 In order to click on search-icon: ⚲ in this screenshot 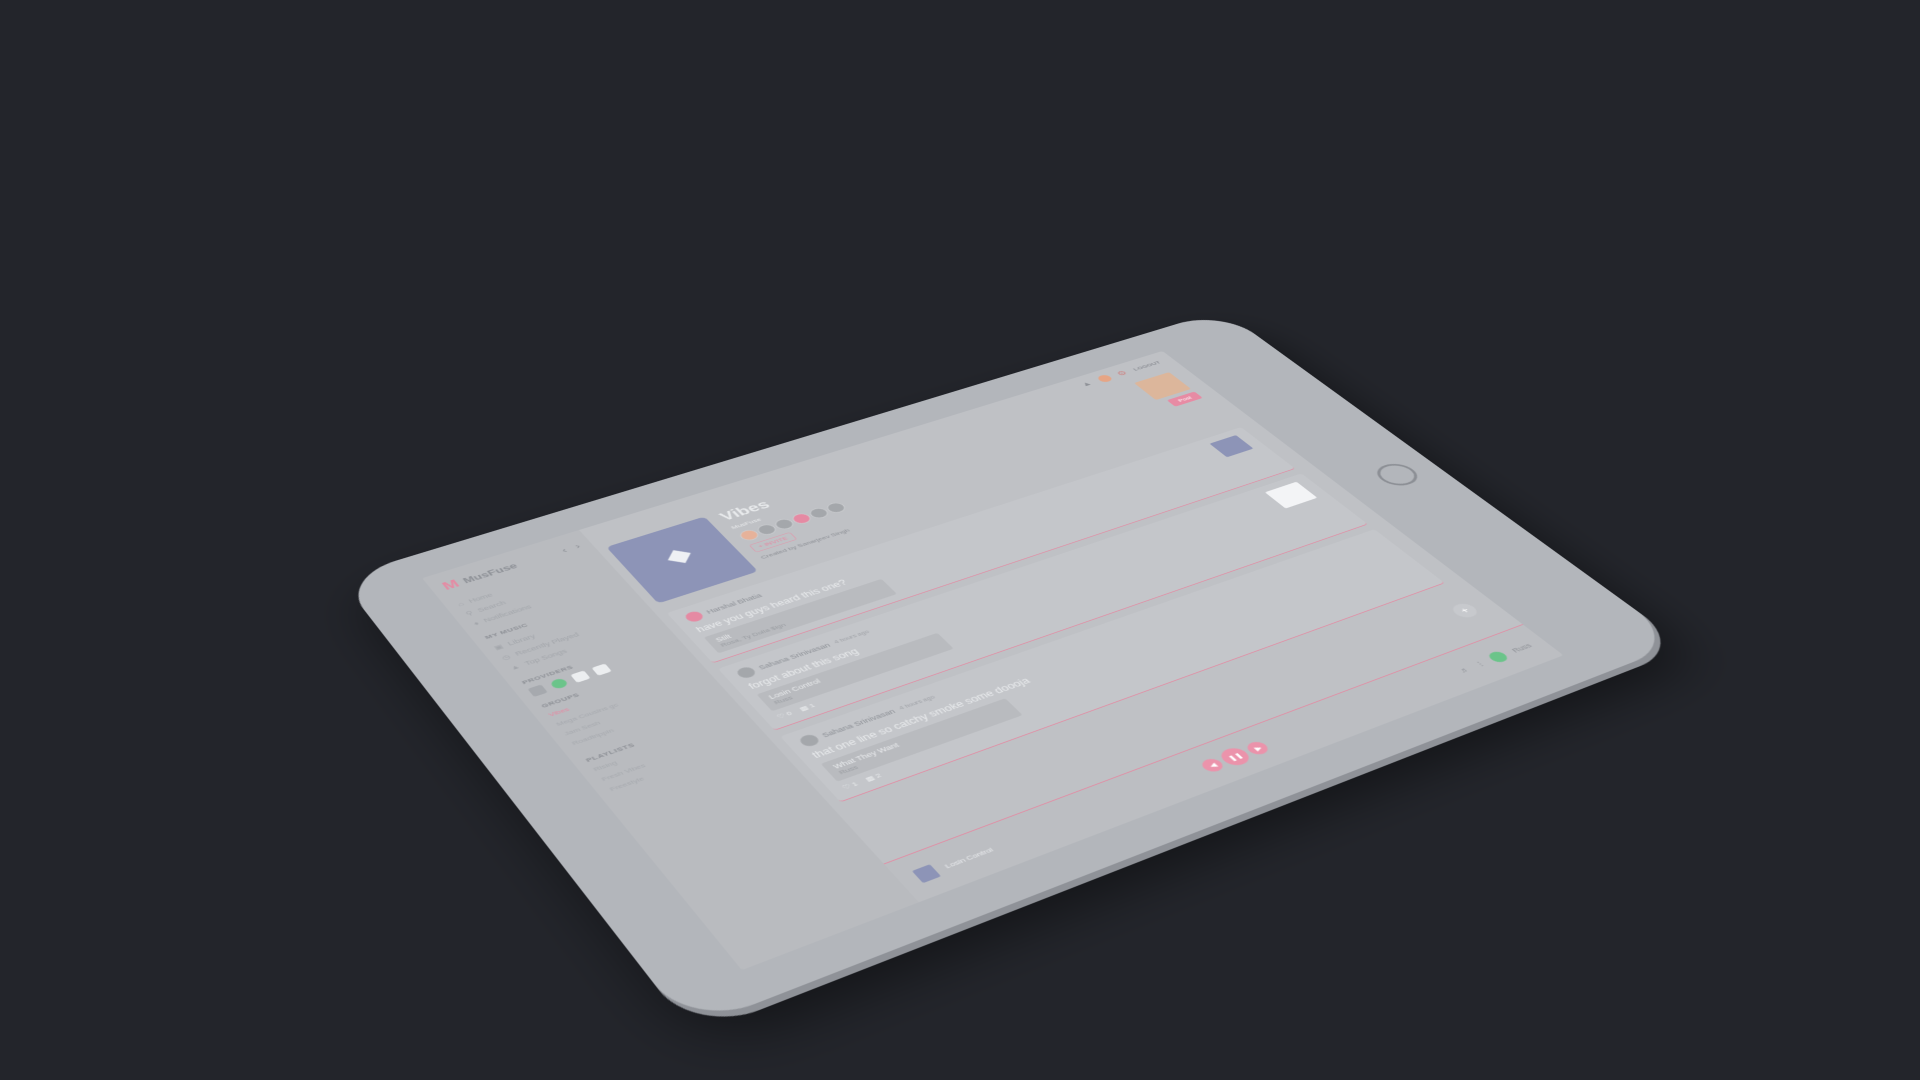, I will do `click(469, 613)`.